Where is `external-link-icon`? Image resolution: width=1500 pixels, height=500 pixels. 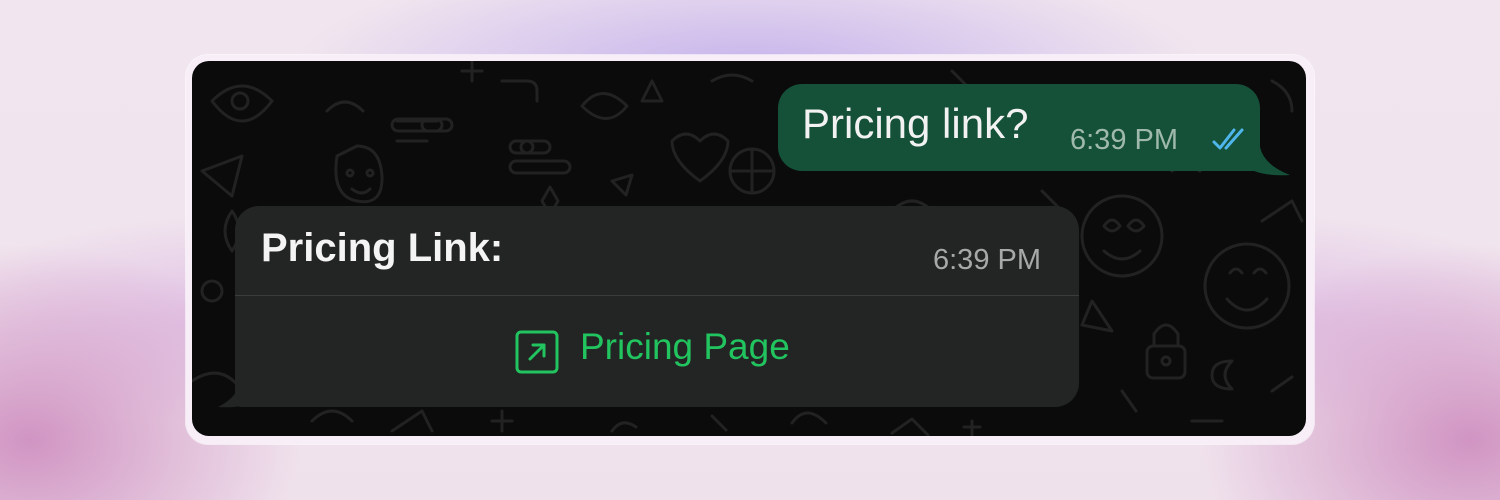
external-link-icon is located at coordinates (537, 352).